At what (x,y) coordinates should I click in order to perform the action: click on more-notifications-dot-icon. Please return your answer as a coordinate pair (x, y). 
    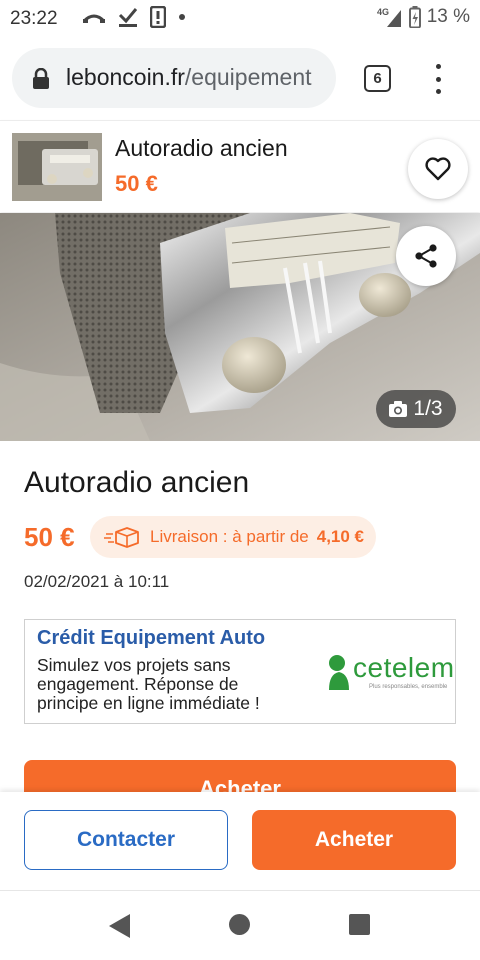
    Looking at the image, I should click on (182, 17).